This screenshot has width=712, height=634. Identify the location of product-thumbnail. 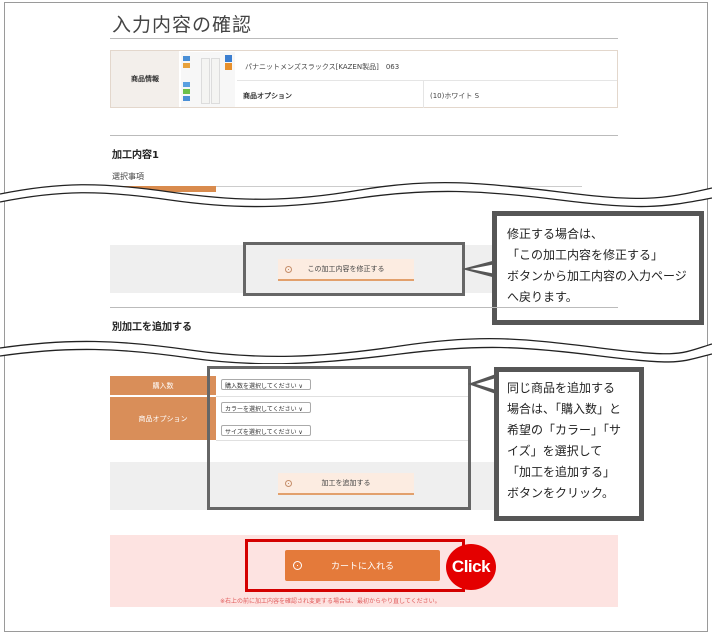
(208, 79).